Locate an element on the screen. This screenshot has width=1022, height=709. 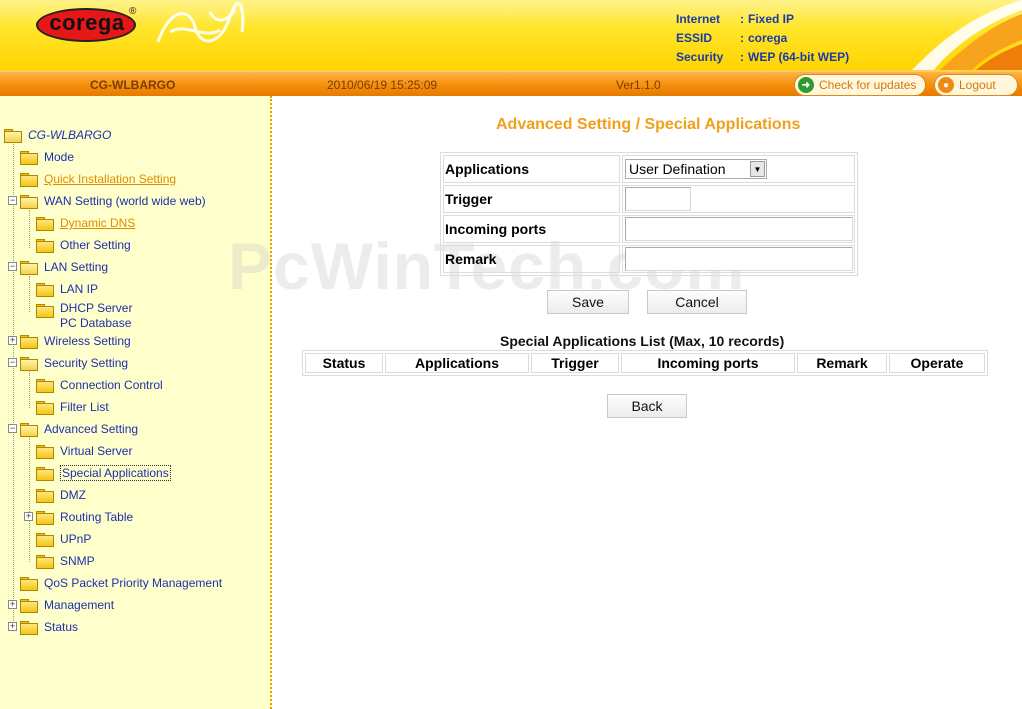
internet-label: Internet is located at coordinates (698, 19).